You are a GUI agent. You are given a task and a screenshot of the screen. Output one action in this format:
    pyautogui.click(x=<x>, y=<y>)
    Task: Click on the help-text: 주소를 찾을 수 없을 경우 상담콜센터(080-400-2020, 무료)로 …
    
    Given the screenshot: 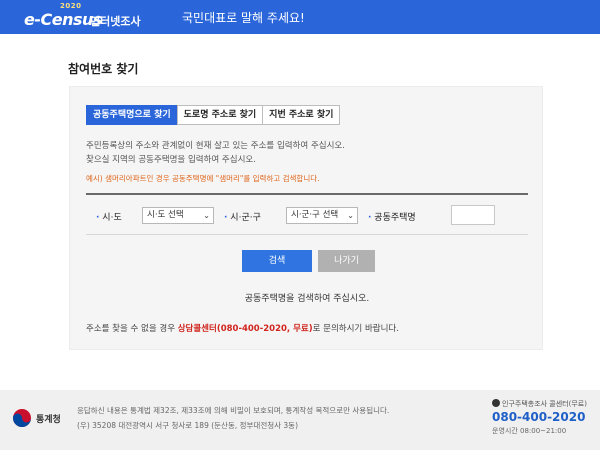 What is the action you would take?
    pyautogui.click(x=242, y=328)
    